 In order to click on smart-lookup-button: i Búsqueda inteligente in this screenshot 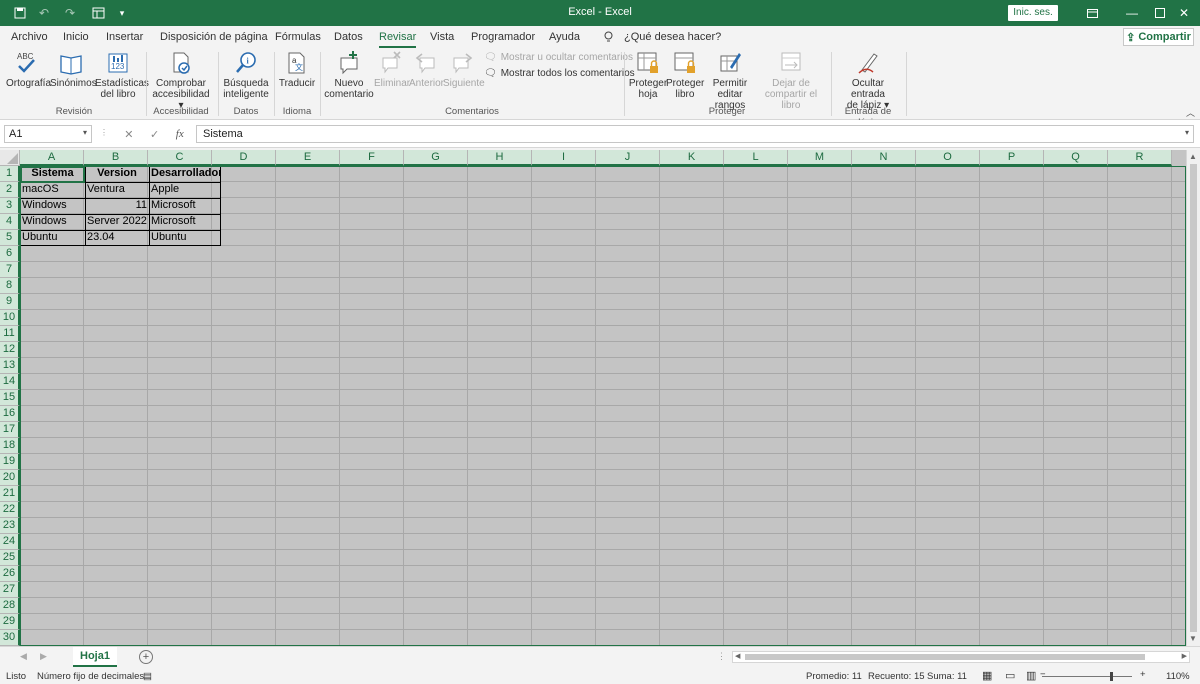, I will do `click(246, 75)`.